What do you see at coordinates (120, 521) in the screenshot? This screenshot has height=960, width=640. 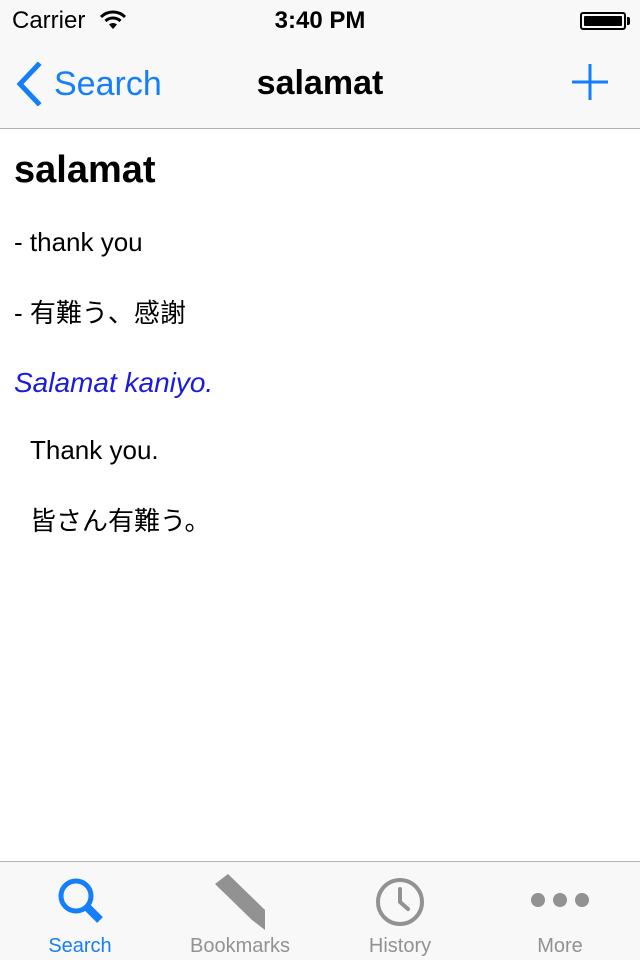 I see `example-translation-japanese: 皆さん有難う。` at bounding box center [120, 521].